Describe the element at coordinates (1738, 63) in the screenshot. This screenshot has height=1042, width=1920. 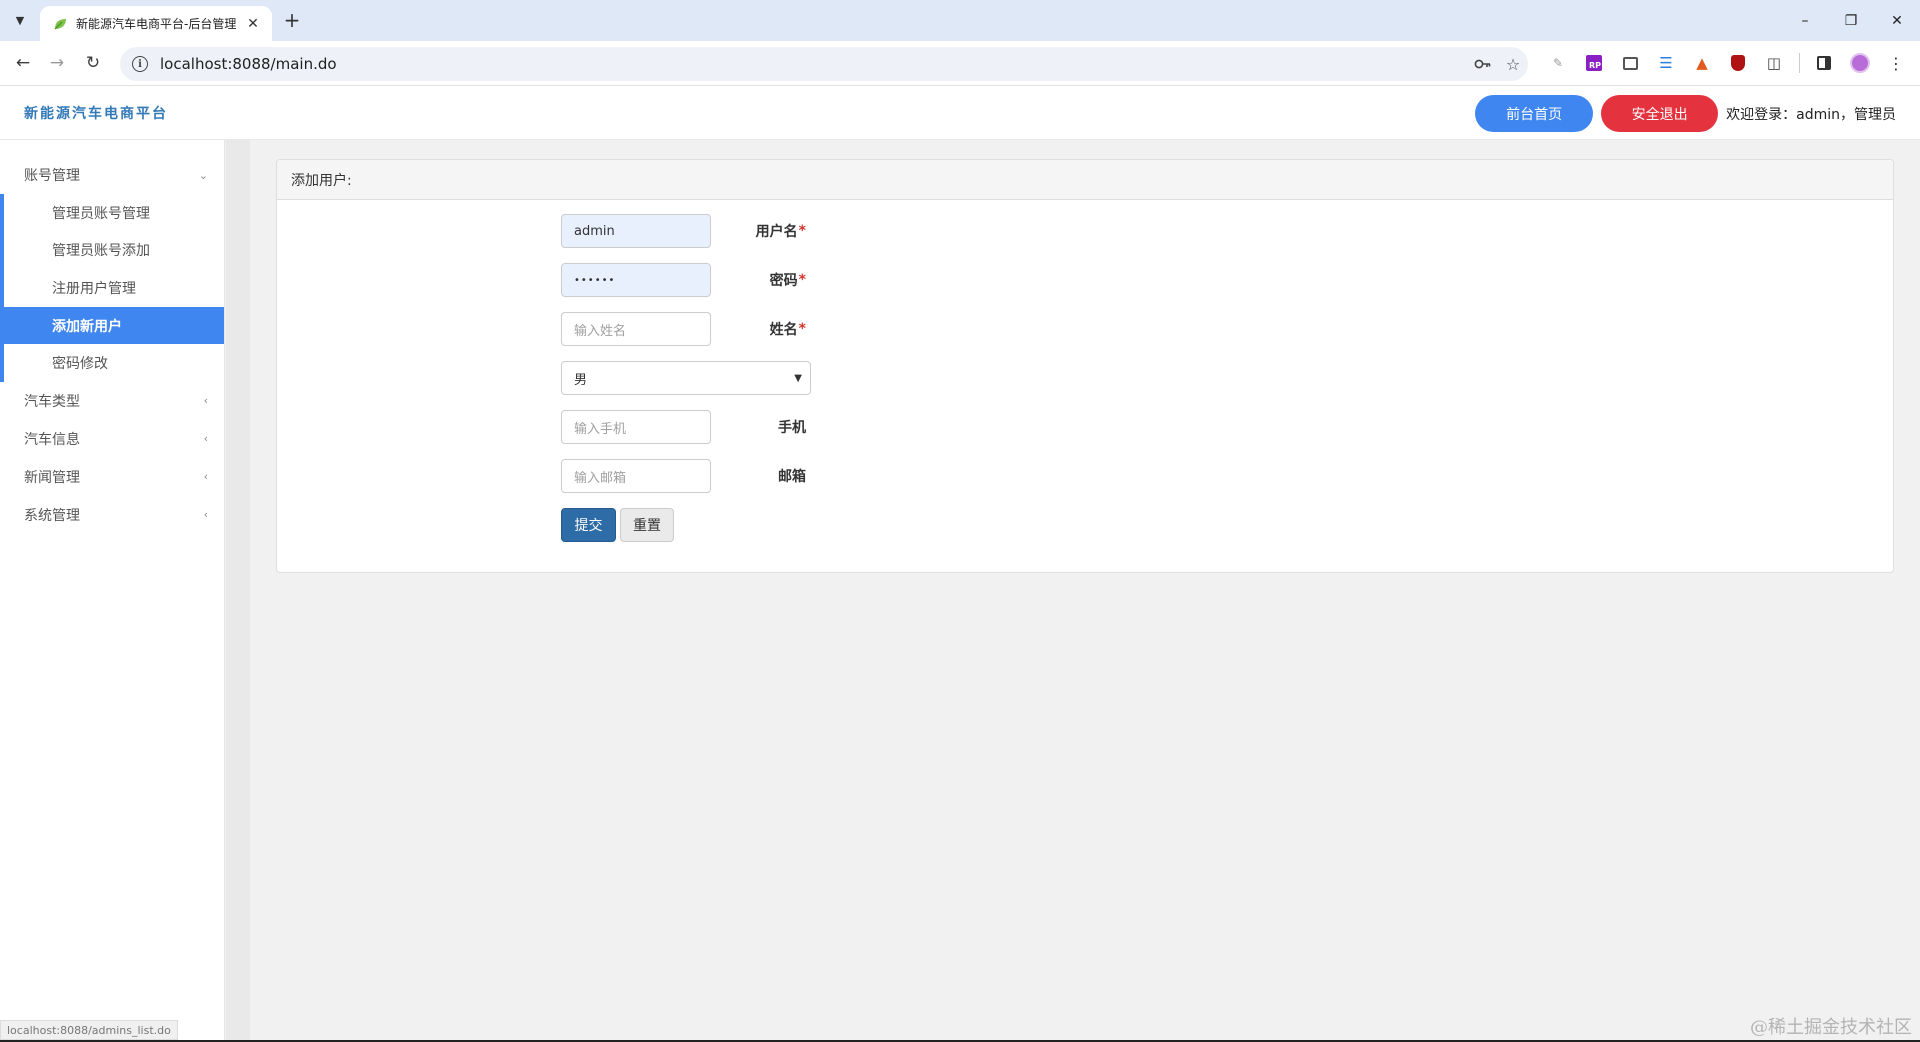
I see `extension-shield-icon` at that location.